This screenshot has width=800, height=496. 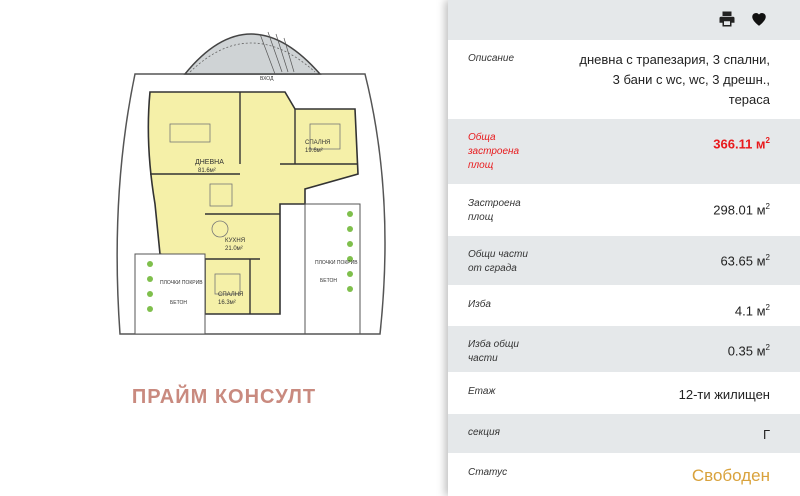 I want to click on brand-name: ПРАЙМ КОНСУЛТ, so click(x=224, y=397).